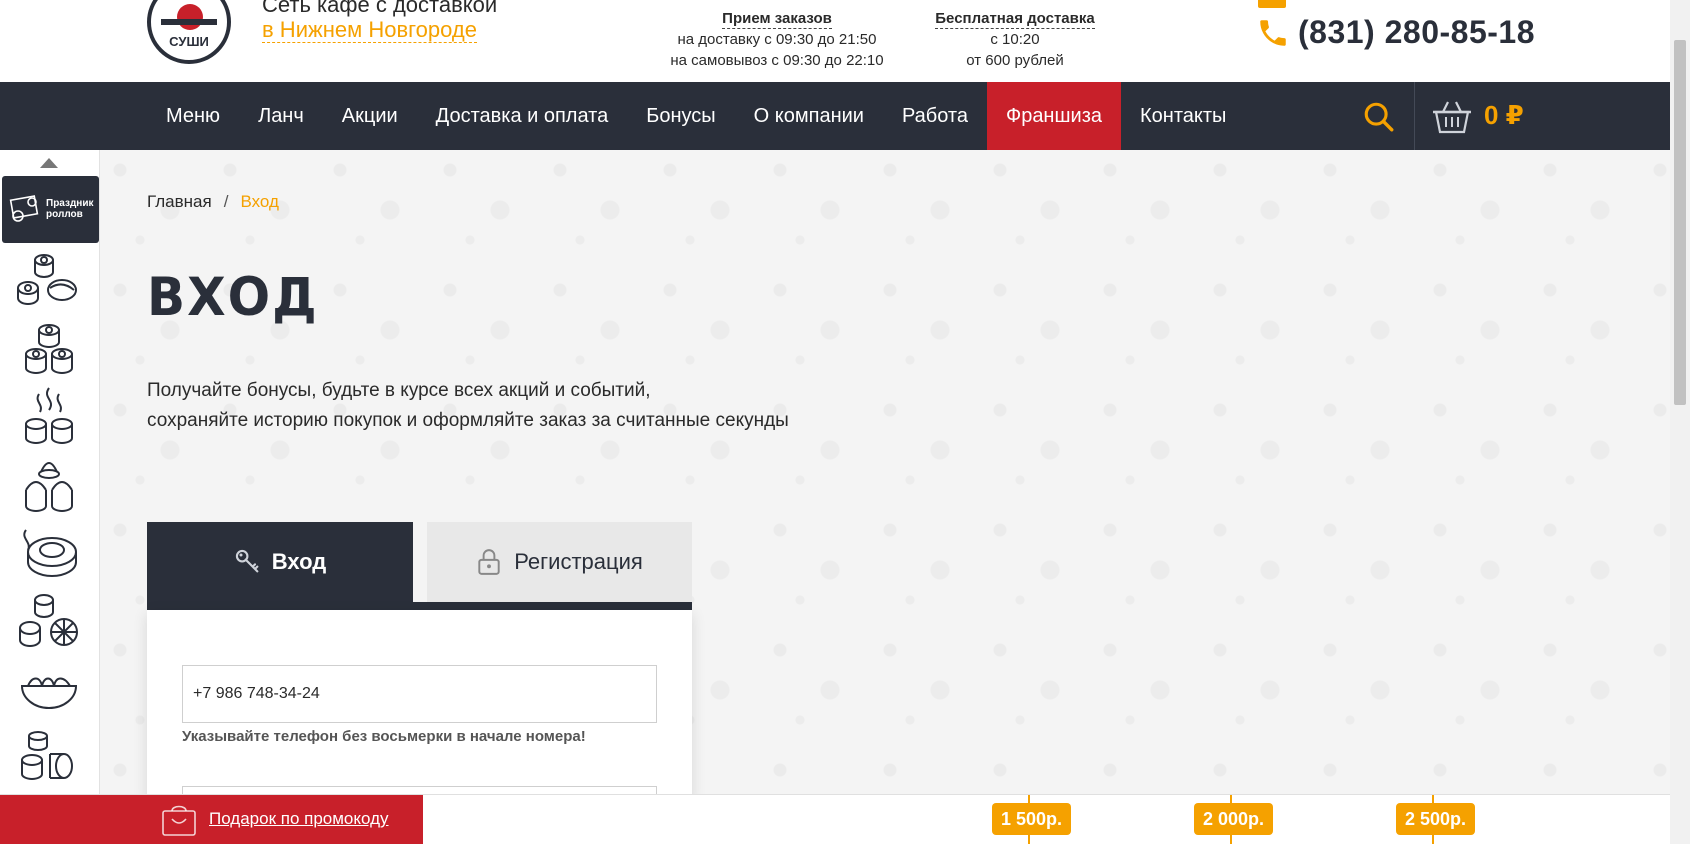  Describe the element at coordinates (680, 116) in the screenshot. I see `nav-item-bonuses: Бонусы` at that location.